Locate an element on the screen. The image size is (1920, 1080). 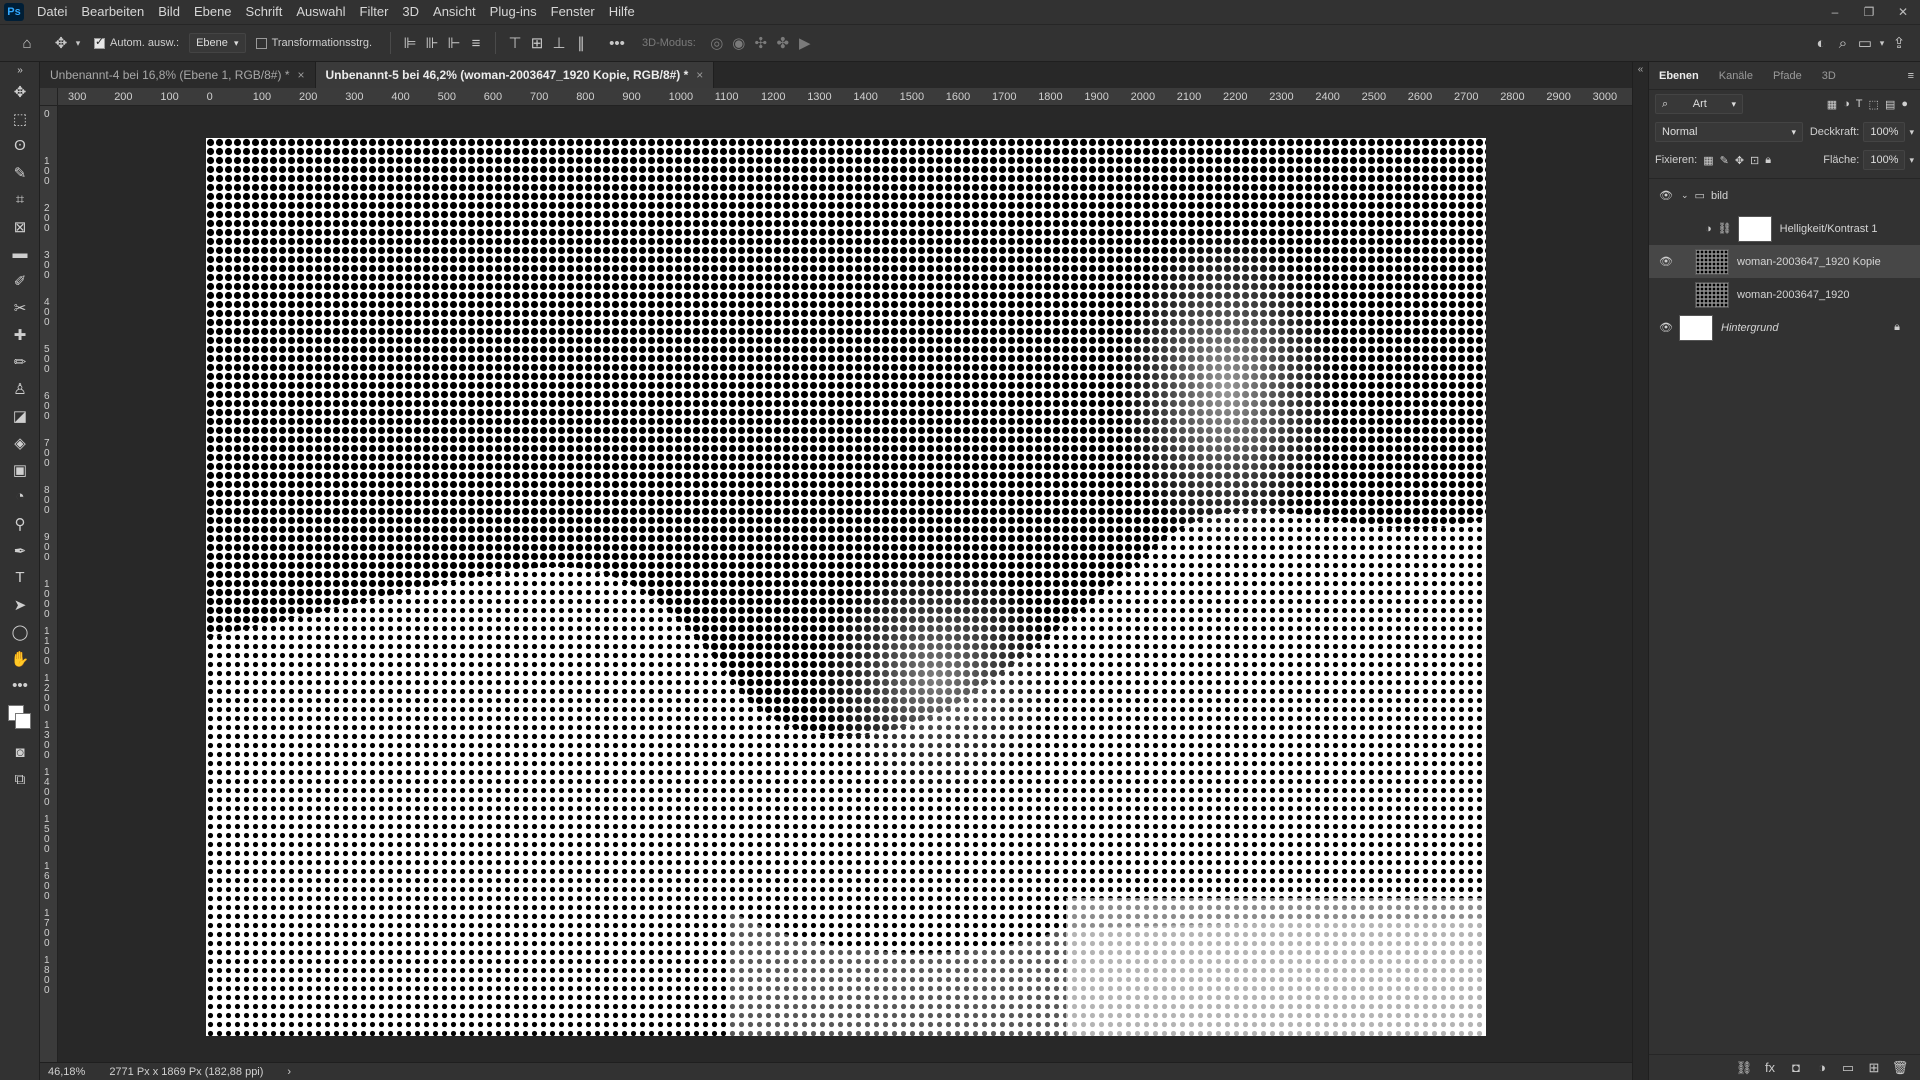
layer-group-bild: 👁︎ ⌄ ▭ bild is located at coordinates (1784, 195).